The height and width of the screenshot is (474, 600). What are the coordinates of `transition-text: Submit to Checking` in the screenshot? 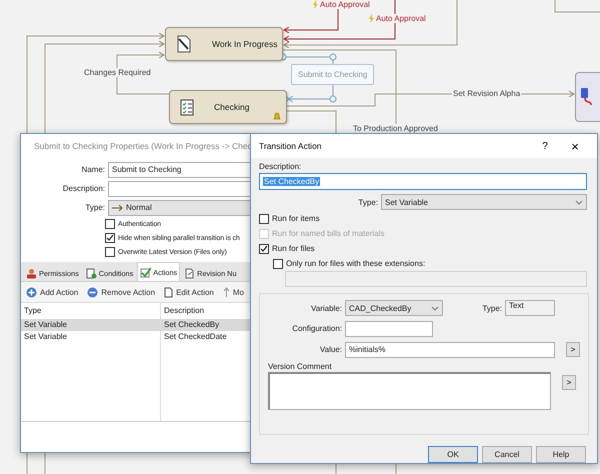 It's located at (333, 74).